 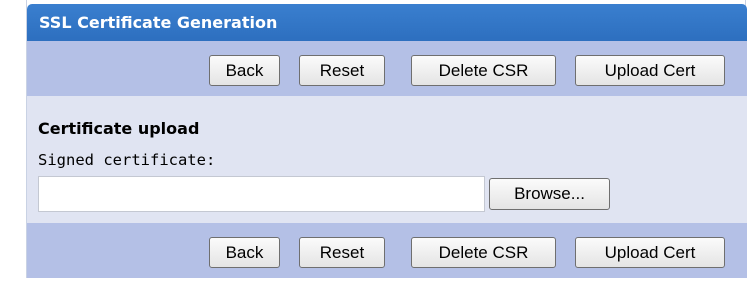 I want to click on panel-header: SSL Certificate Generation, so click(x=387, y=22).